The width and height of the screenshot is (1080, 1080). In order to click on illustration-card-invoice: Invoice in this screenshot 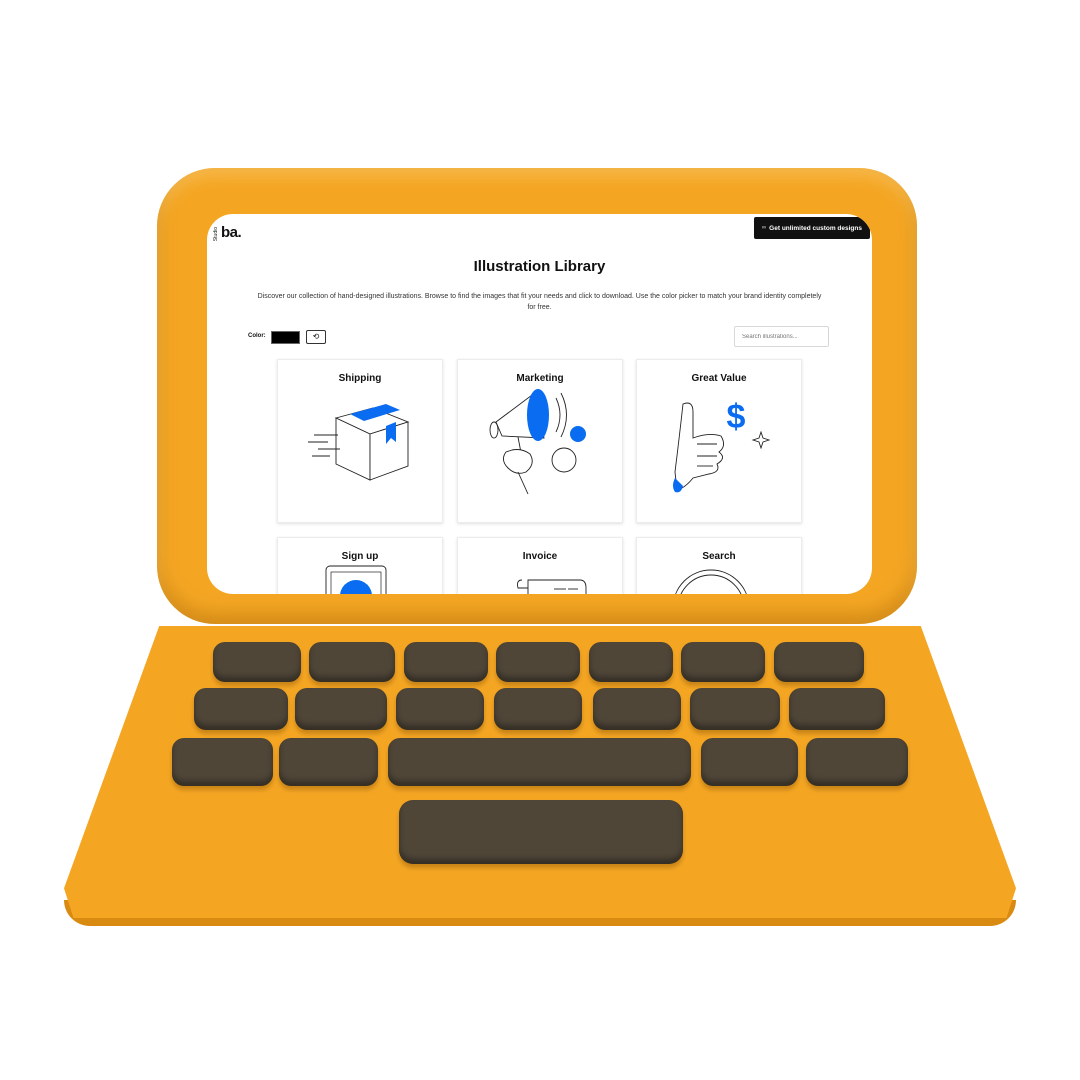, I will do `click(540, 565)`.